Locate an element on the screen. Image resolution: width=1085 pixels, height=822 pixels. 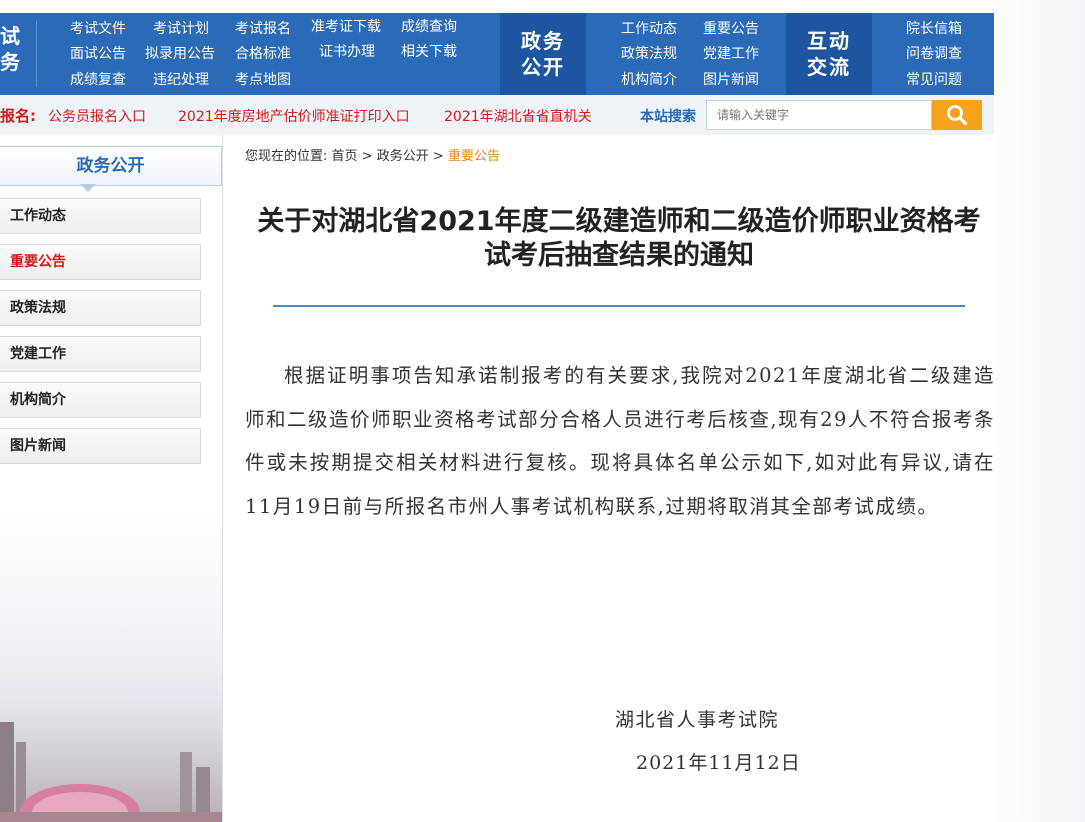
nav-link-director-mailbox: 院长信箱 is located at coordinates (934, 29).